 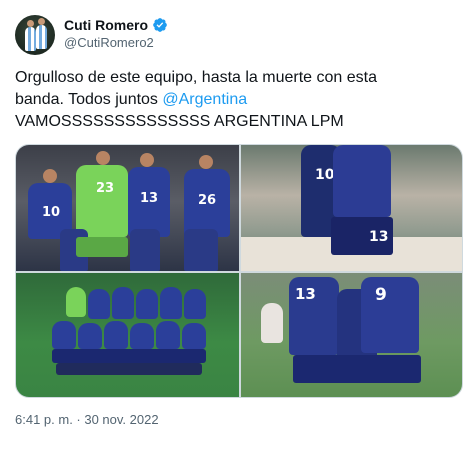 What do you see at coordinates (272, 323) in the screenshot?
I see `opponent-shirt` at bounding box center [272, 323].